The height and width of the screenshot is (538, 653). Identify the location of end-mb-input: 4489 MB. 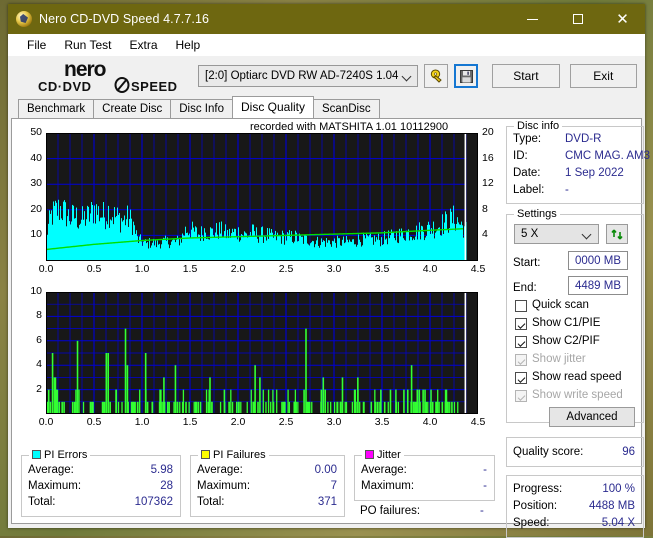
(598, 285).